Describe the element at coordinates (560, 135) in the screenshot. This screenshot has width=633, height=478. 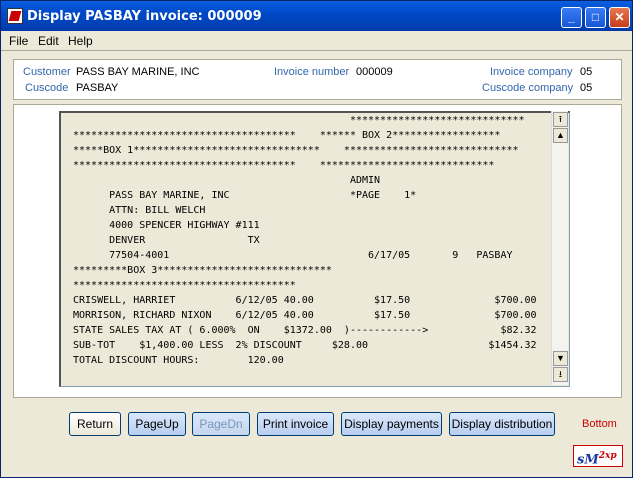
I see `scroll-up-icon: ▲` at that location.